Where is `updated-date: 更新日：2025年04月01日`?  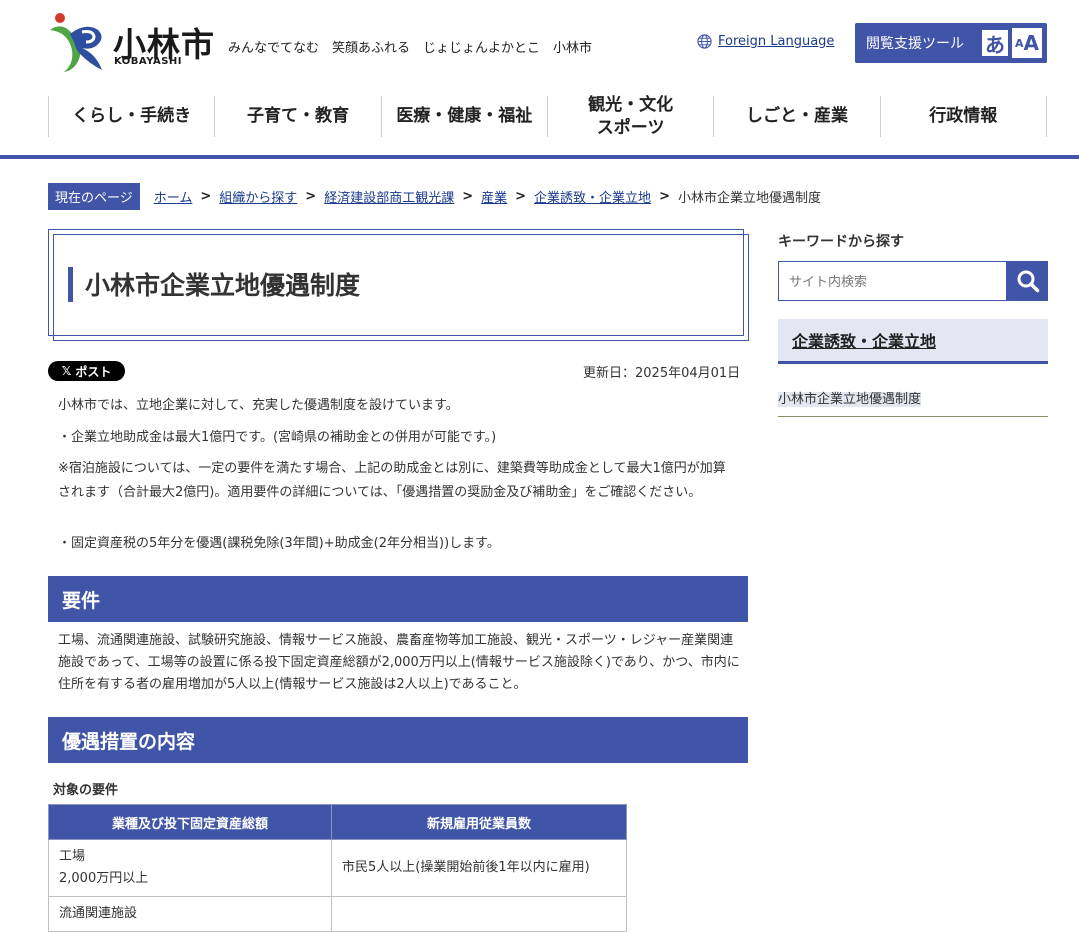
updated-date: 更新日：2025年04月01日 is located at coordinates (662, 373).